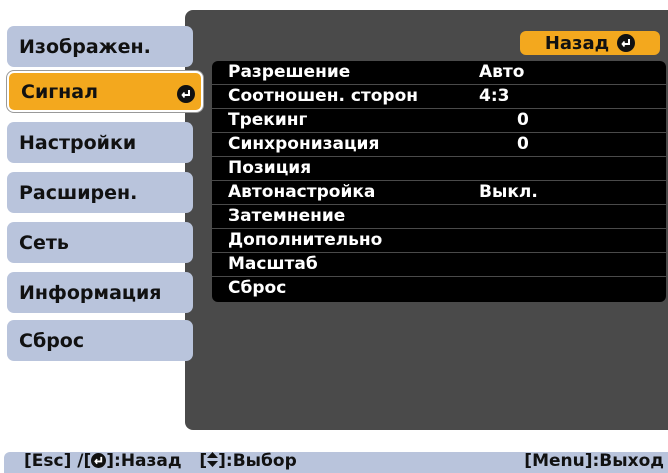  I want to click on setting-label: Позиция, so click(270, 168).